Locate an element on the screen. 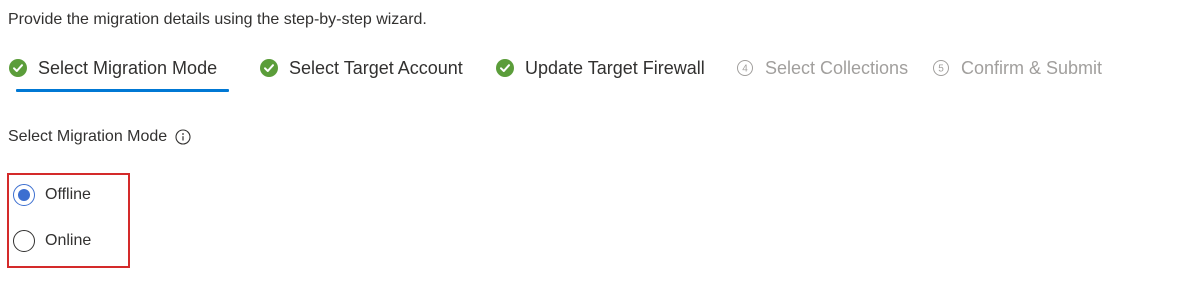 This screenshot has height=284, width=1198. radio-online: Online is located at coordinates (52, 241).